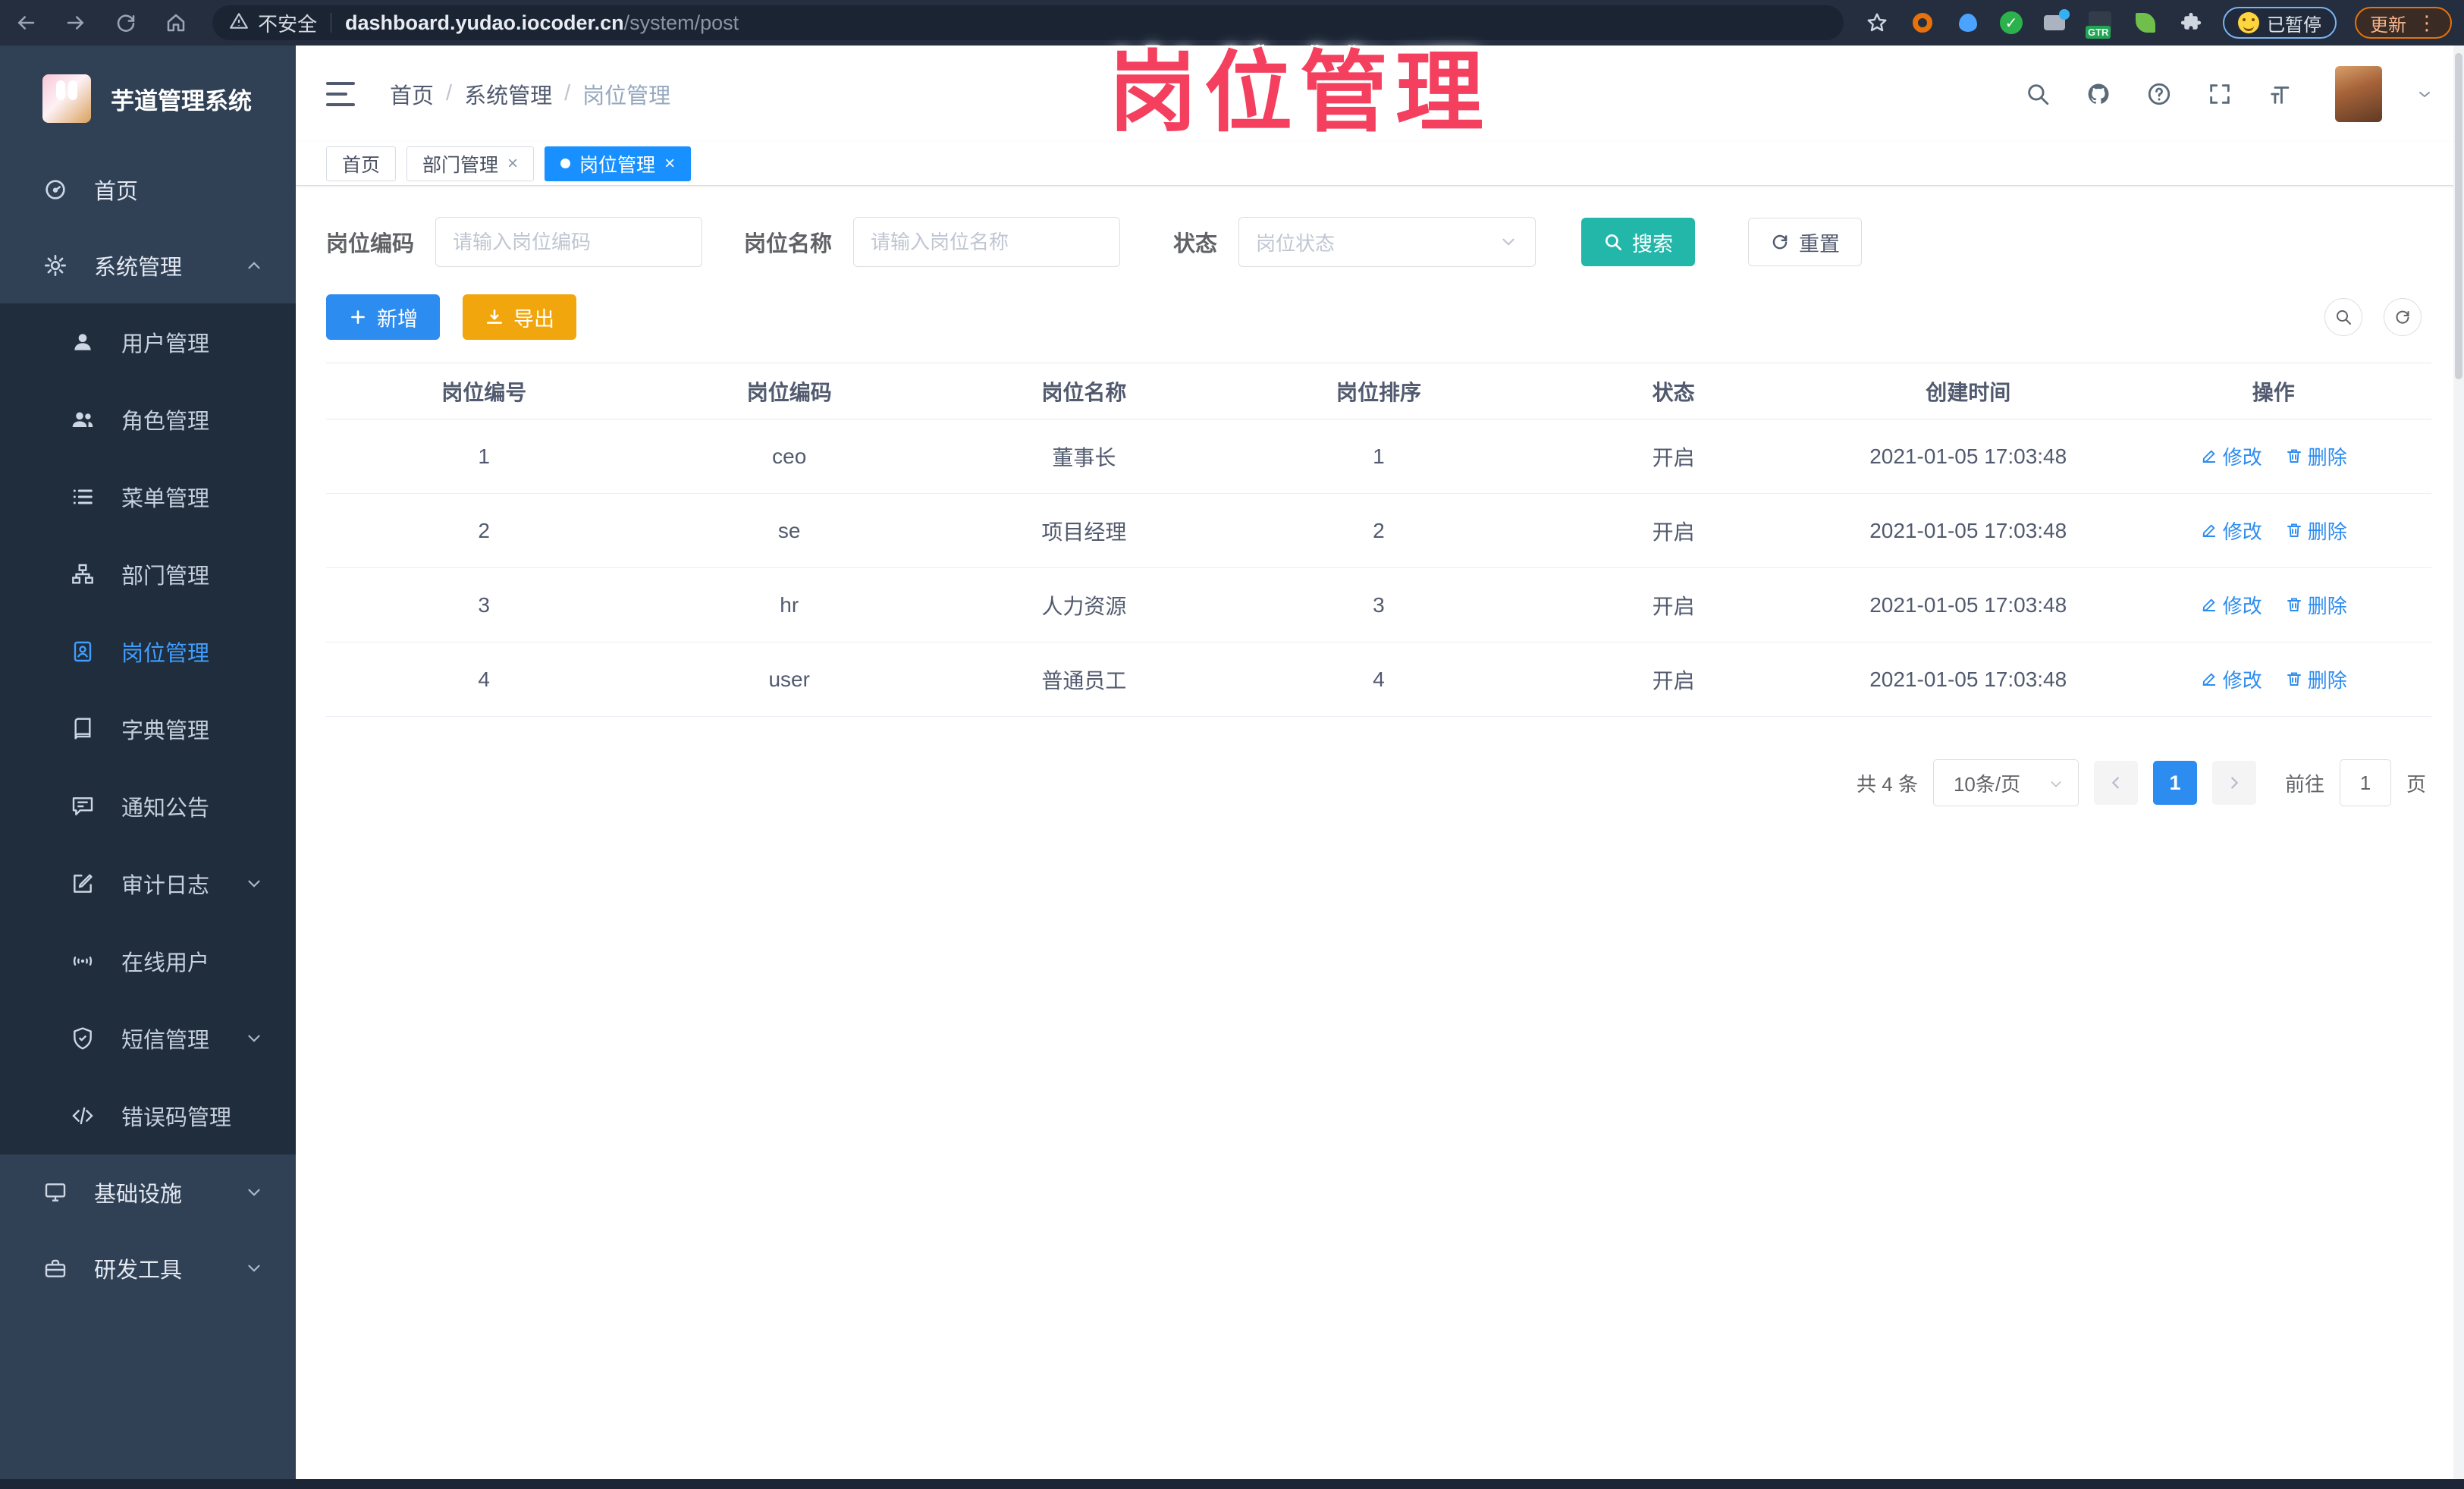  What do you see at coordinates (2424, 94) in the screenshot?
I see `avatar-caret-down-icon` at bounding box center [2424, 94].